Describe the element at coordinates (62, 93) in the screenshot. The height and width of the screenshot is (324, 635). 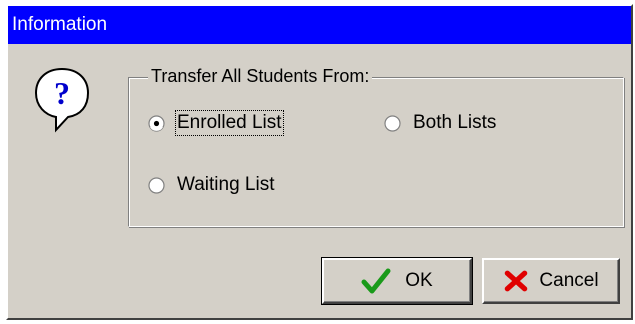
I see `question-glyph: ?` at that location.